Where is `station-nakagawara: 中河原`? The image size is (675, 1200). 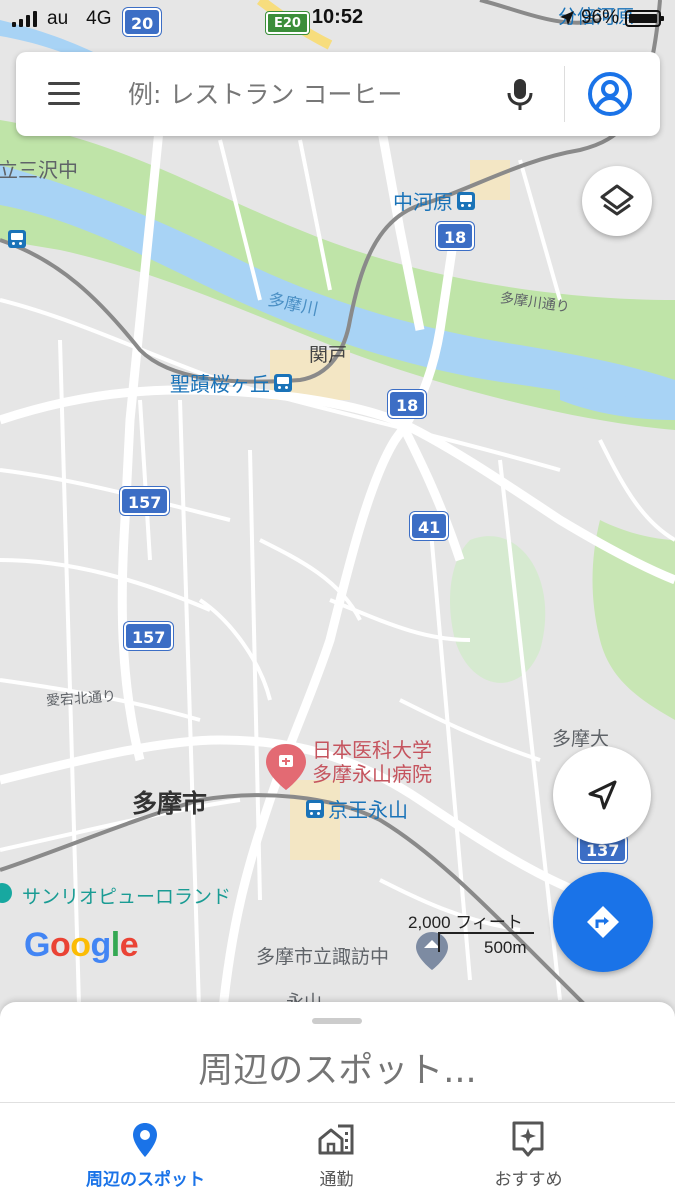 station-nakagawara: 中河原 is located at coordinates (434, 200).